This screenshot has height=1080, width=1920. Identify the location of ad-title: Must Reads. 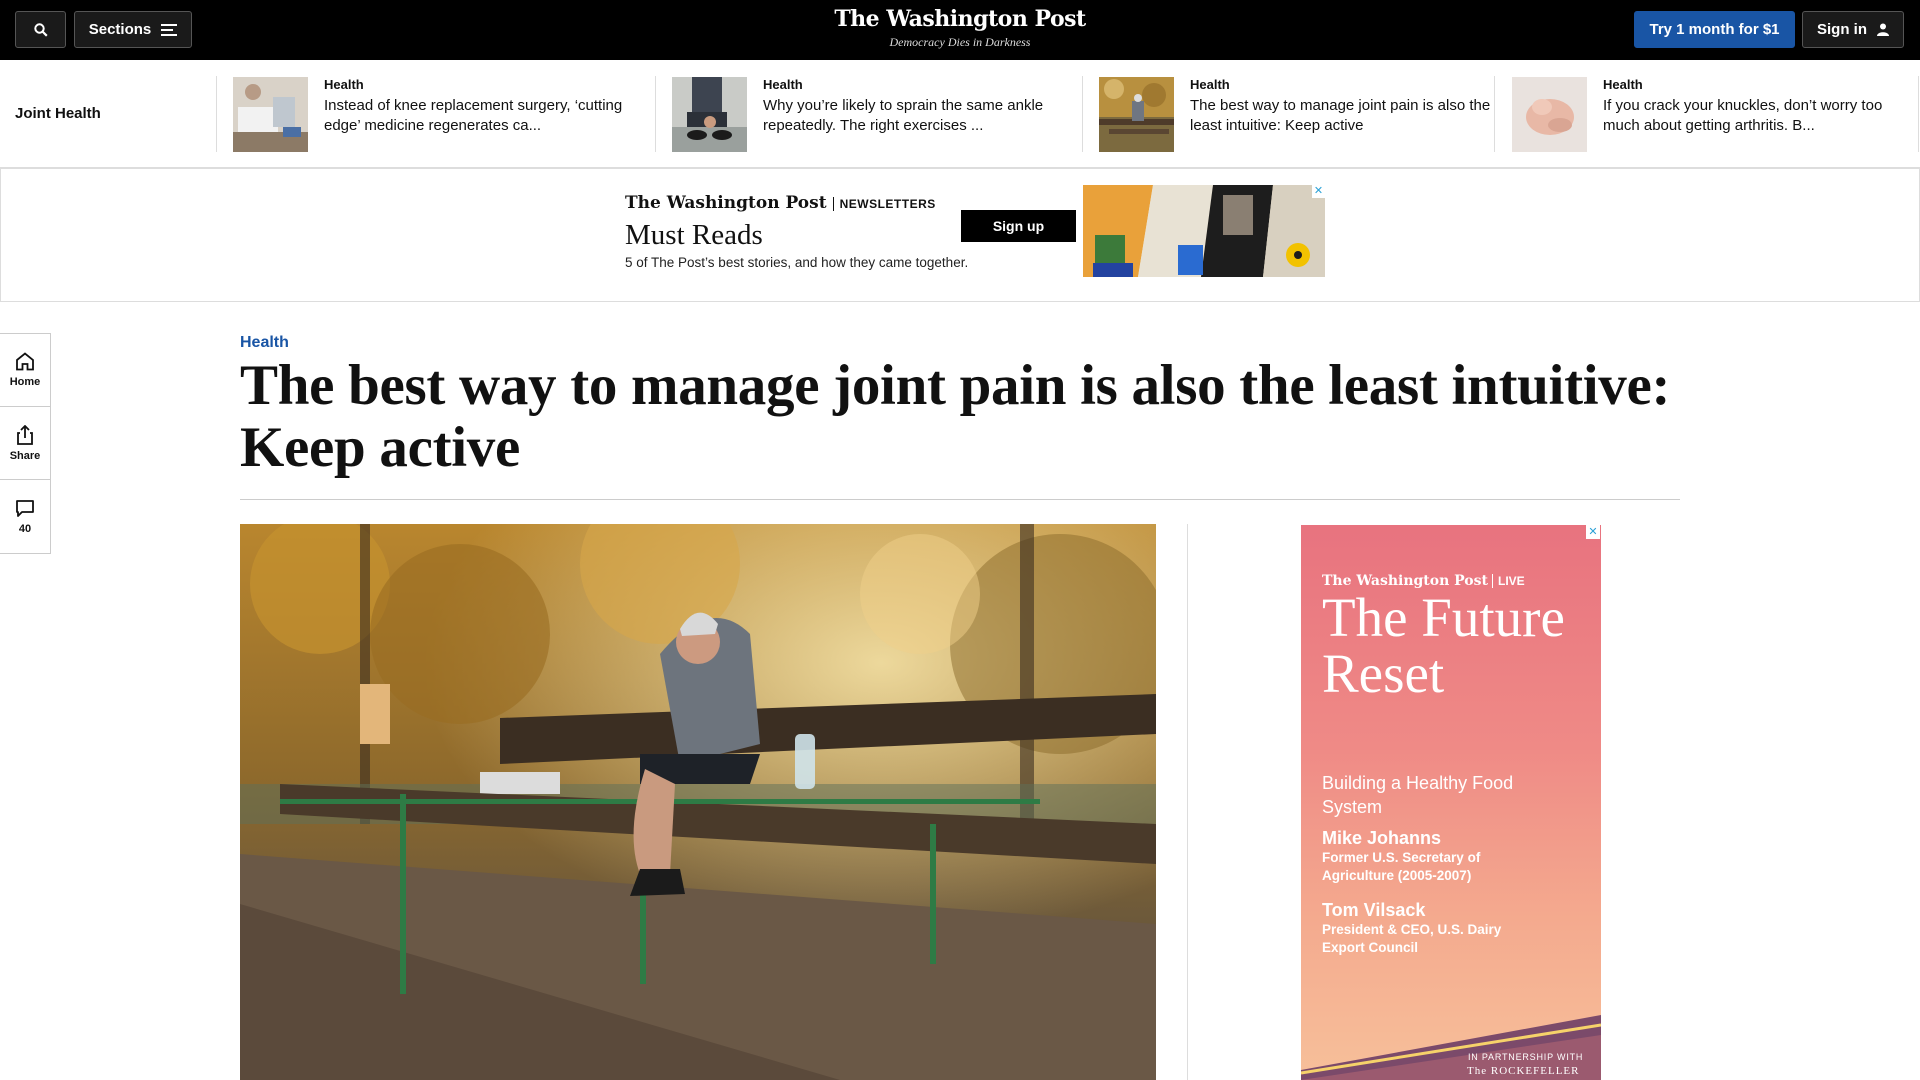
(694, 235).